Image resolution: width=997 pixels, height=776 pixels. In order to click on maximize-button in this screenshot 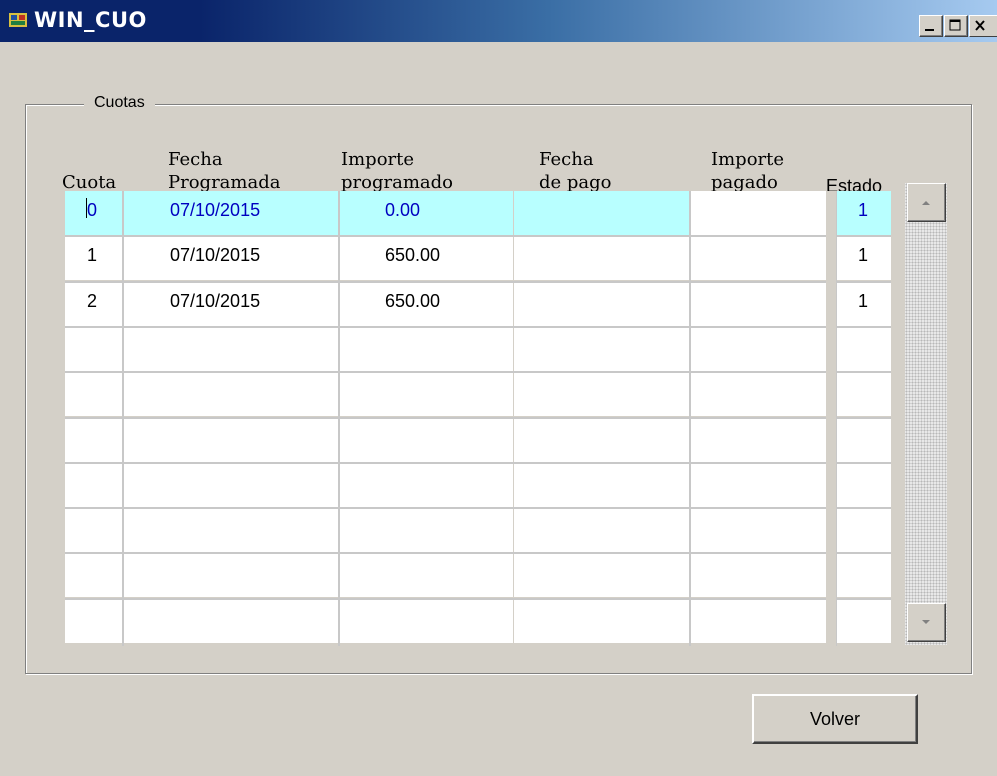, I will do `click(956, 26)`.